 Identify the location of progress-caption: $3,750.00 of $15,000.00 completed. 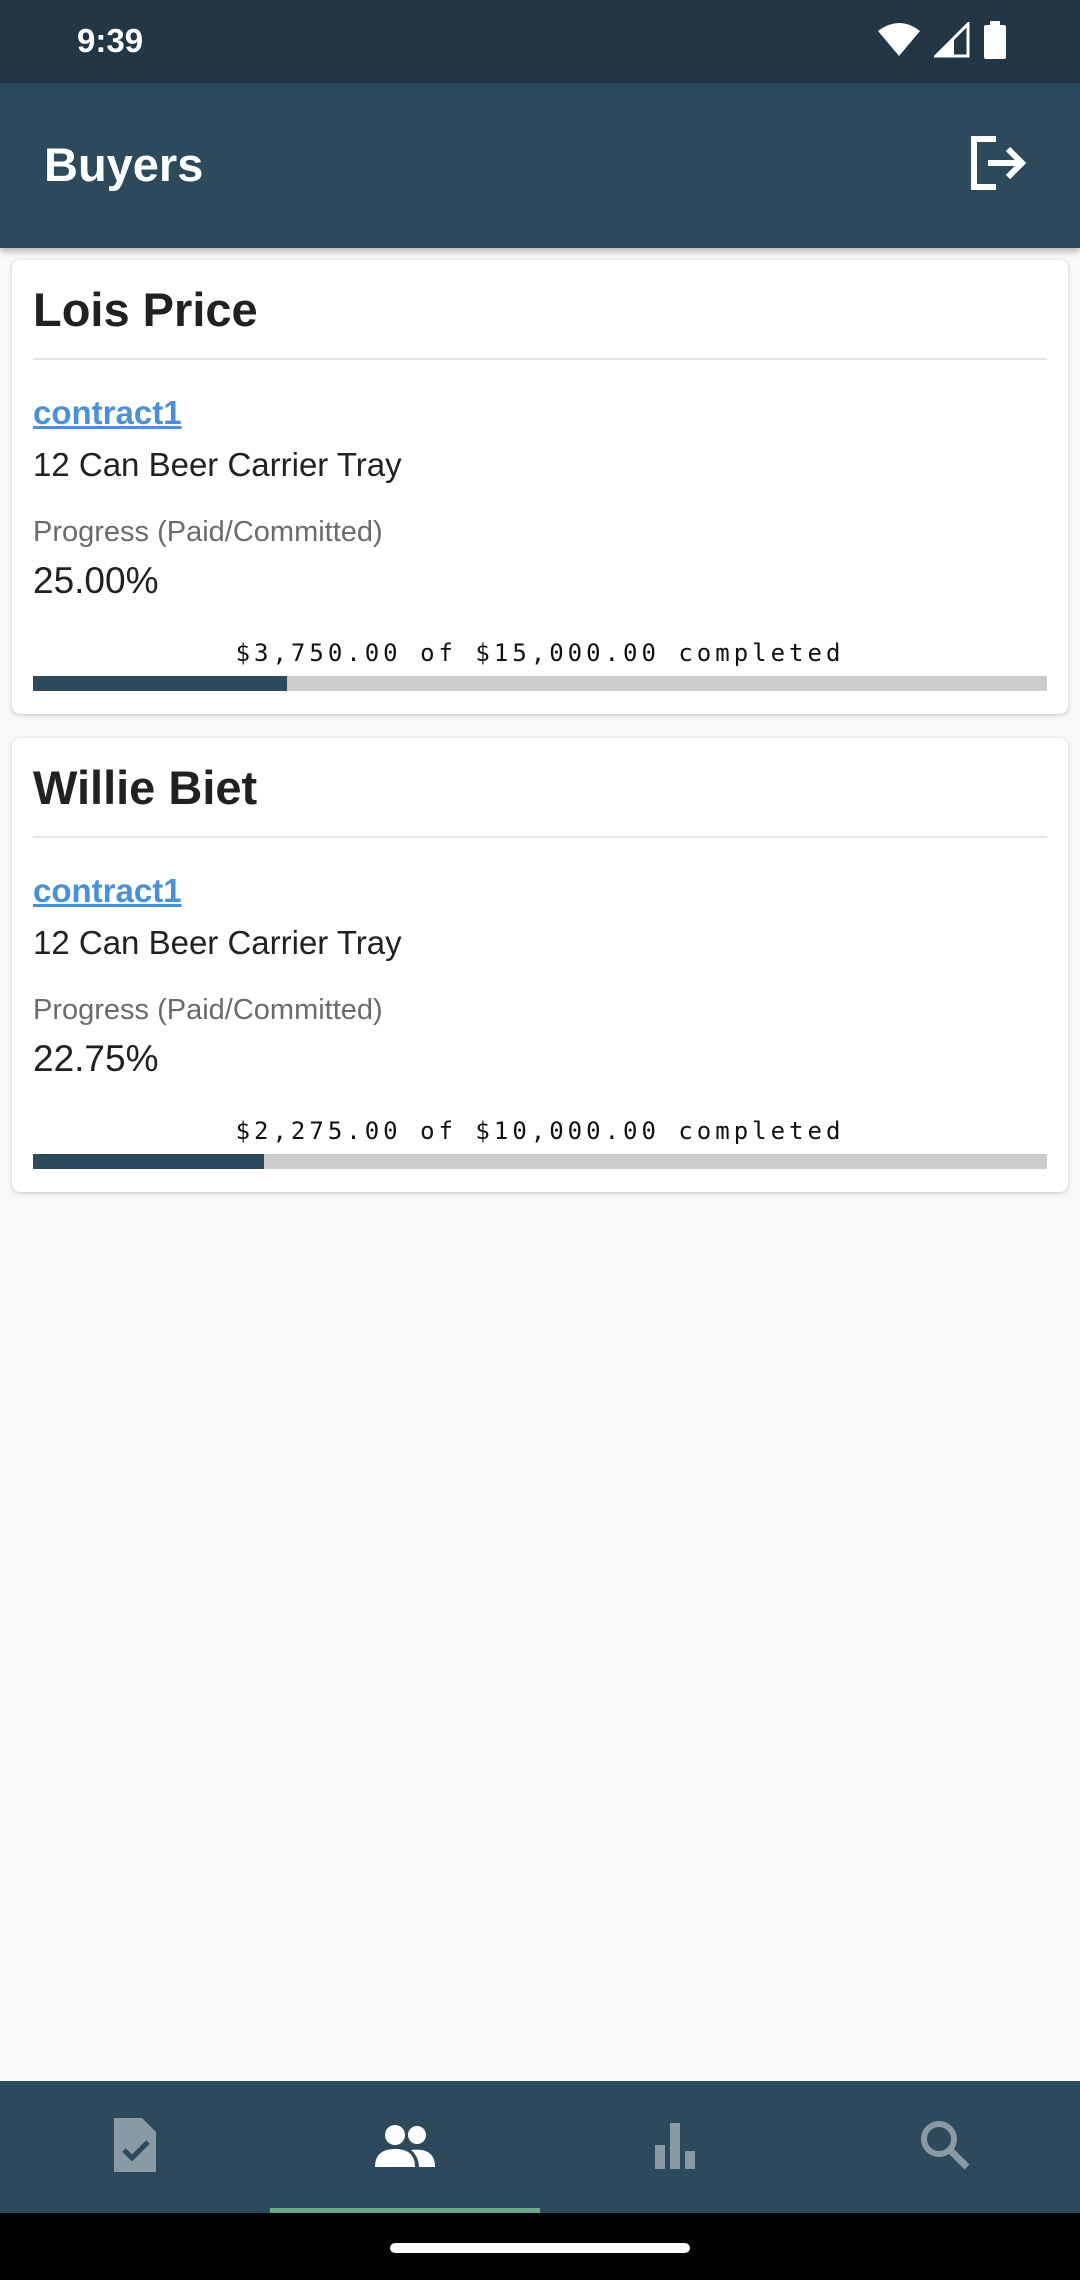
(540, 653).